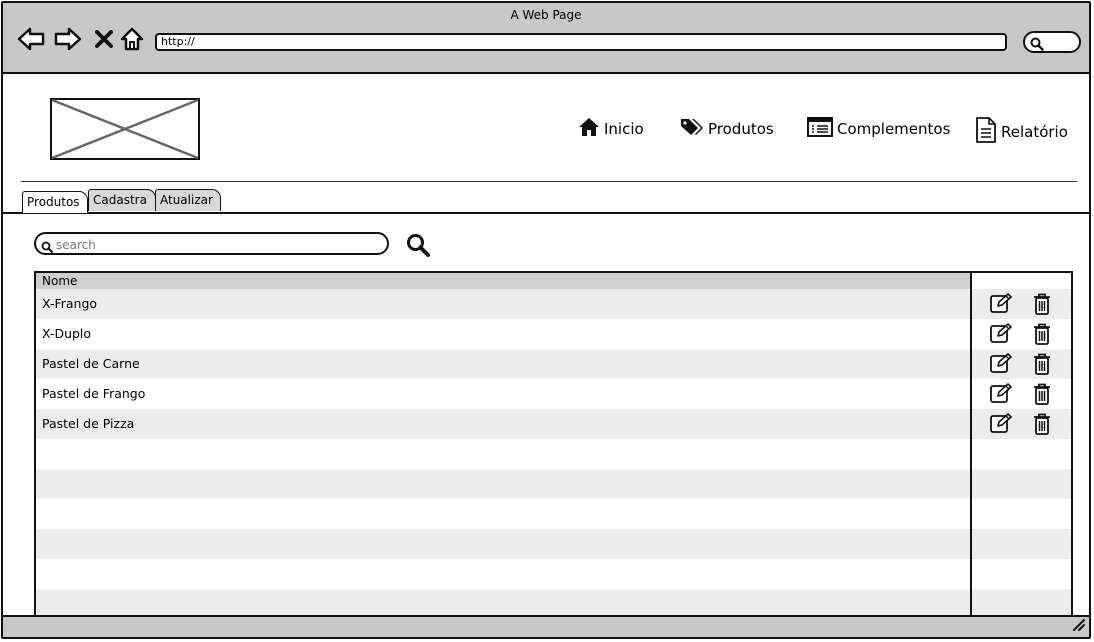 The width and height of the screenshot is (1094, 642). Describe the element at coordinates (104, 39) in the screenshot. I see `close-x-icon` at that location.